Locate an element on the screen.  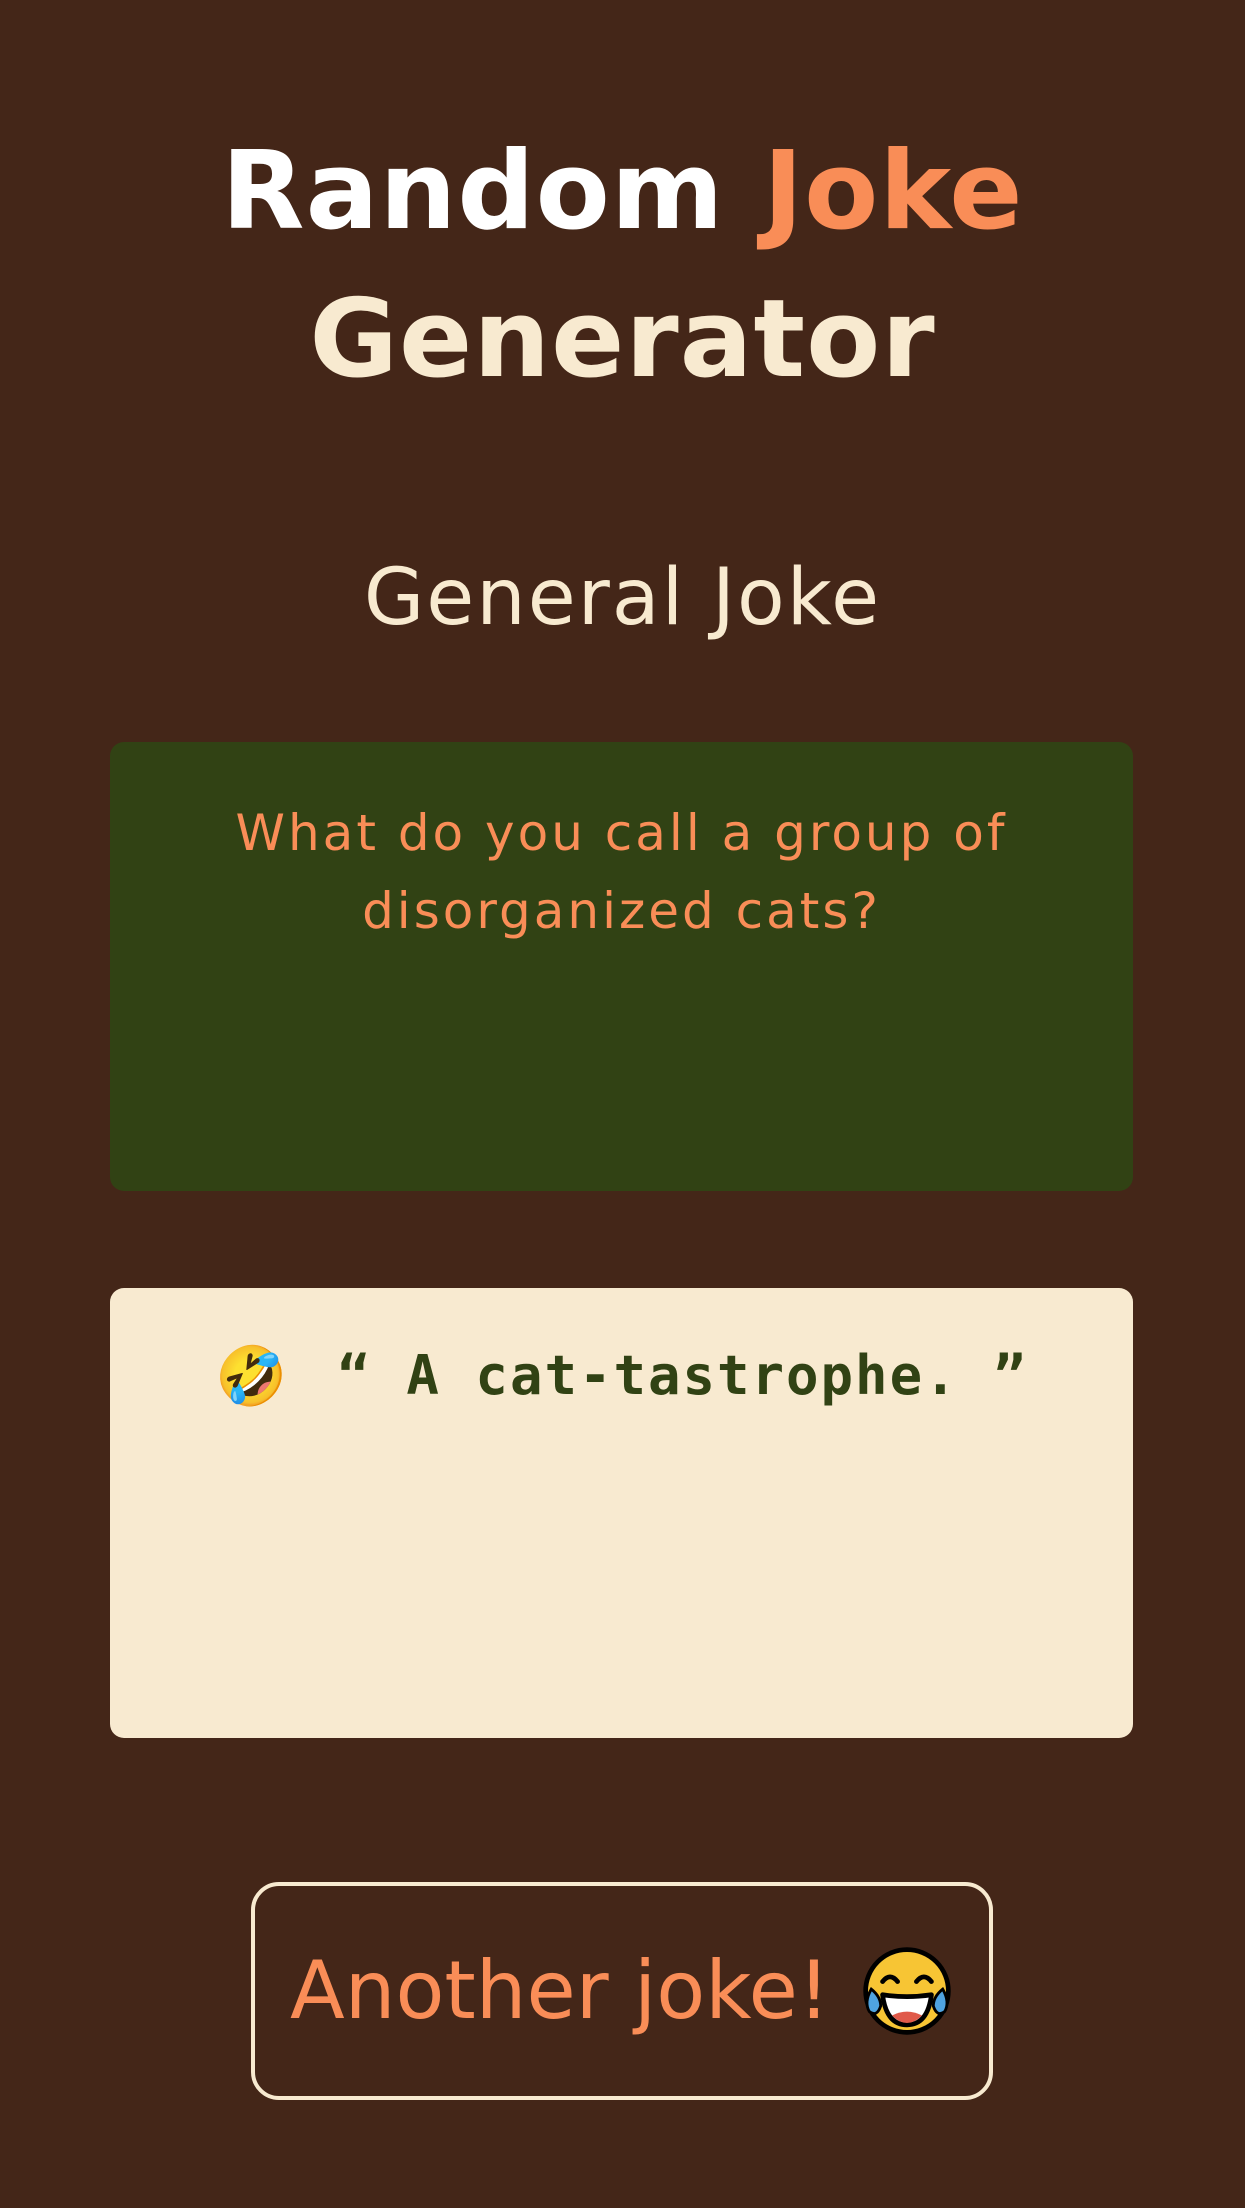
face-with-tears-of-joy-icon is located at coordinates (907, 1991).